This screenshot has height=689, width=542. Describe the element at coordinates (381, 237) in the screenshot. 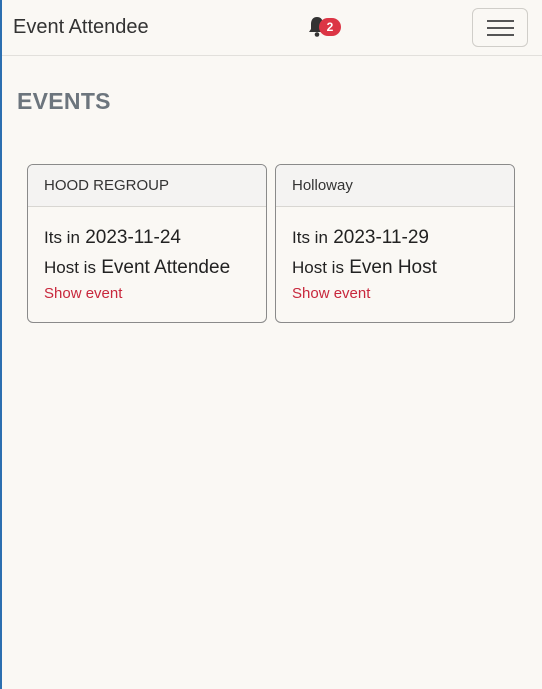

I see `event-date: 2023-11-29` at that location.